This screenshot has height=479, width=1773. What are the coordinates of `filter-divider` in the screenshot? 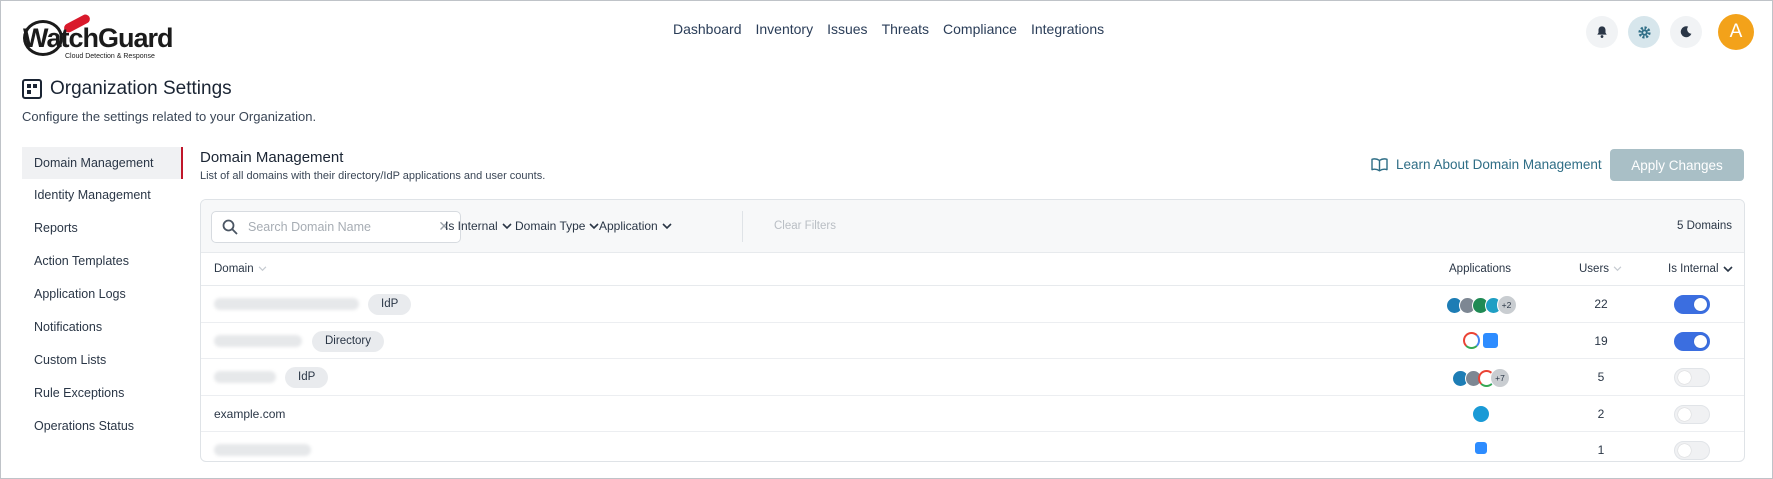 It's located at (742, 226).